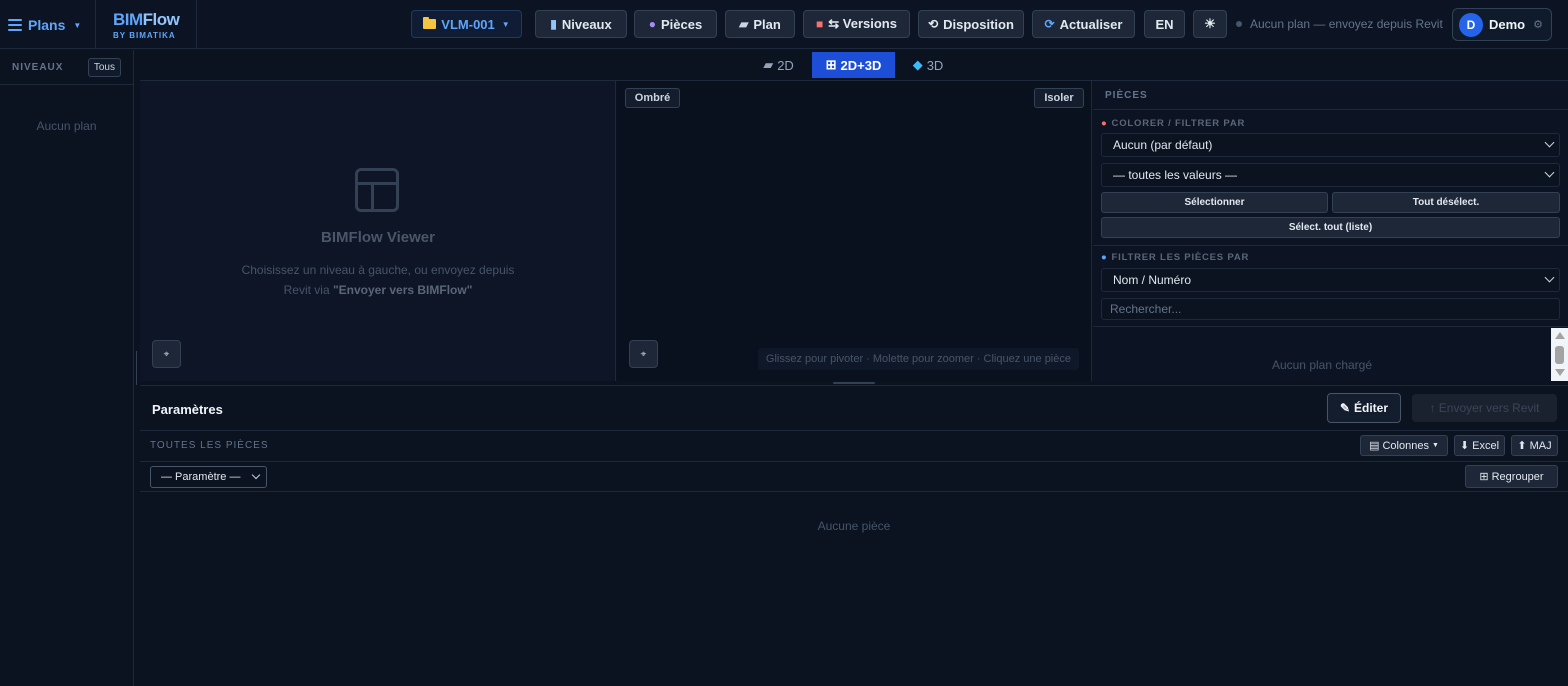 This screenshot has height=686, width=1568. I want to click on reset-icon: ⟲, so click(933, 24).